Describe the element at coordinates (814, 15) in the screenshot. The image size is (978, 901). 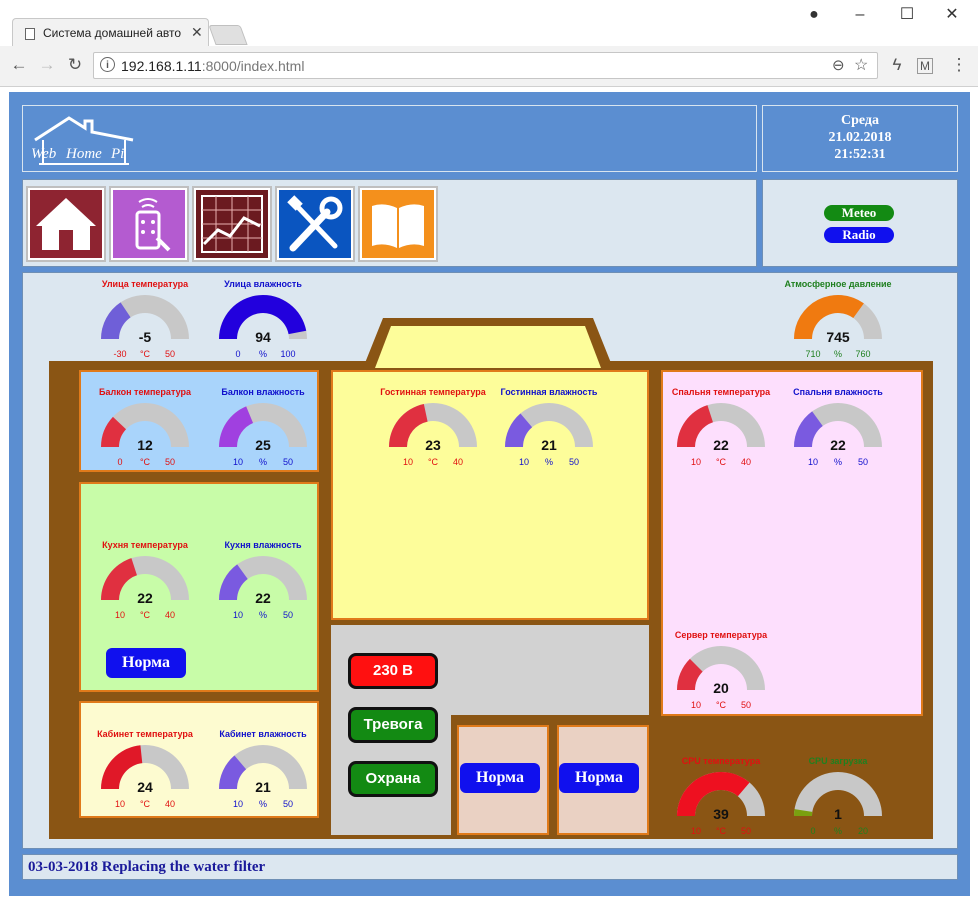
I see `profile-icon: ●` at that location.